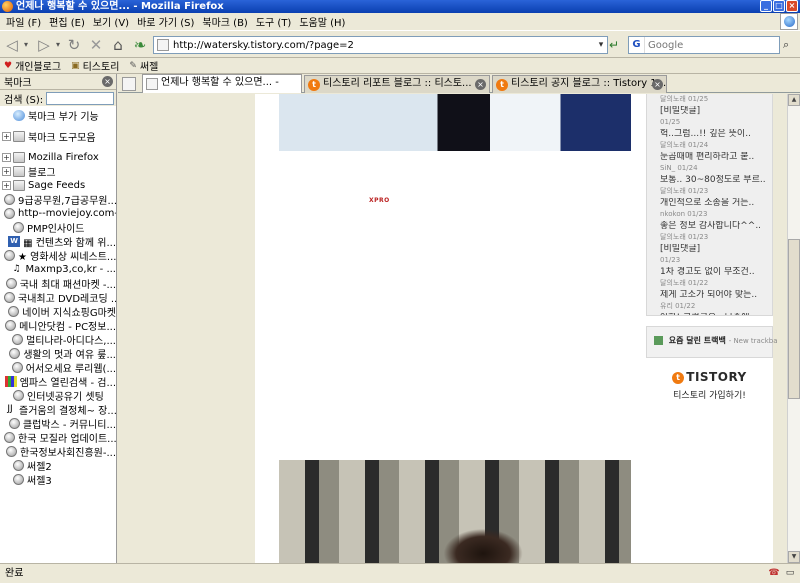 The width and height of the screenshot is (800, 583). What do you see at coordinates (58, 395) in the screenshot?
I see `bookmark-item: 인터넷공유기 셋팅` at bounding box center [58, 395].